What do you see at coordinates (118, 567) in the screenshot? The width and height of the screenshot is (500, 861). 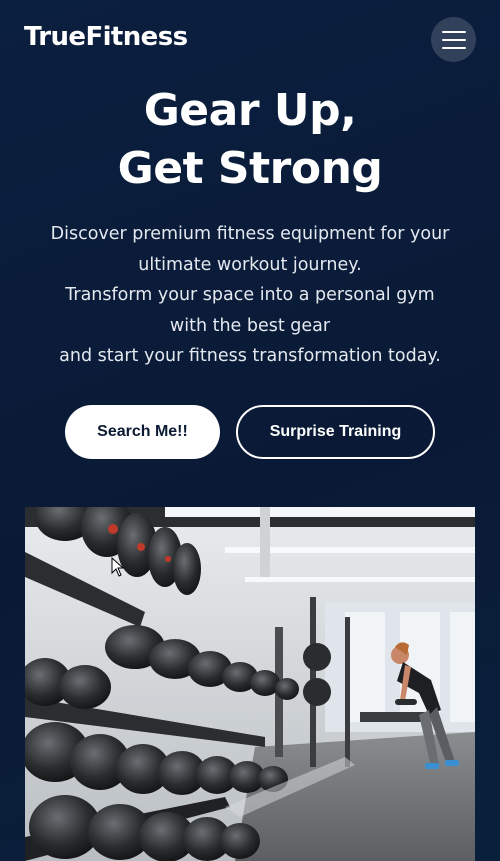 I see `mouse-cursor-icon` at bounding box center [118, 567].